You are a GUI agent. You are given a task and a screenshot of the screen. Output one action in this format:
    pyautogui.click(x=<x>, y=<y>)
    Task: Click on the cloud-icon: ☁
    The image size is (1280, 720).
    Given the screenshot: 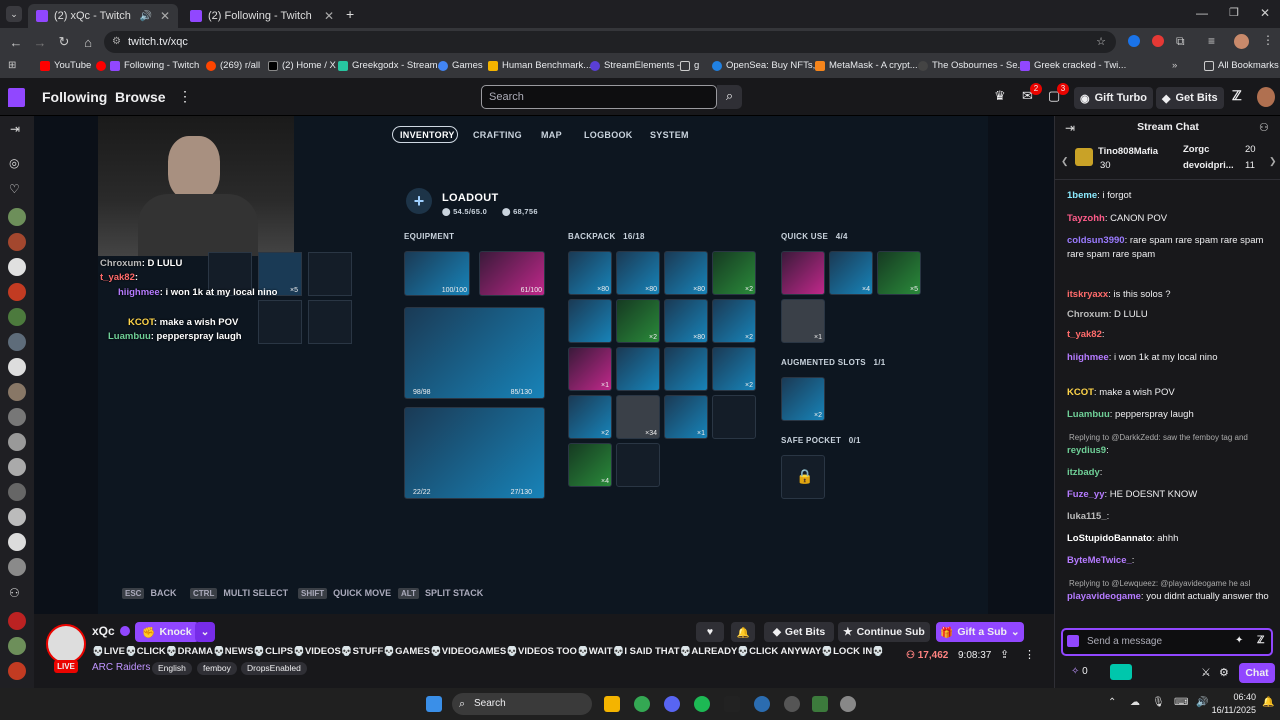 What is the action you would take?
    pyautogui.click(x=1135, y=702)
    